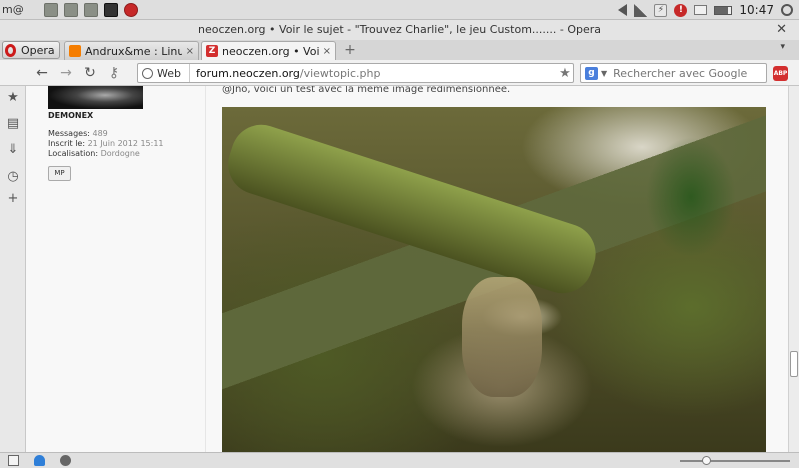 The image size is (799, 468). I want to click on notes-icon: ▤, so click(13, 124).